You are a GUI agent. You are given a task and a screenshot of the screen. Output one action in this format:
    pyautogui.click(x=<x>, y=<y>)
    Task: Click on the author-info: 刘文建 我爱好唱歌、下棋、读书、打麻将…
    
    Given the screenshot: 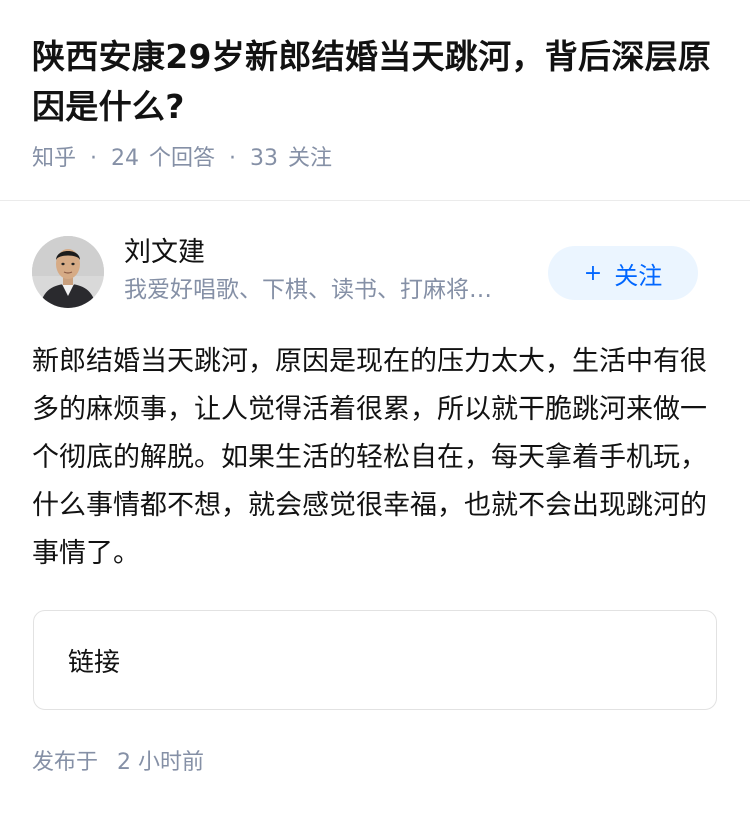 What is the action you would take?
    pyautogui.click(x=334, y=271)
    